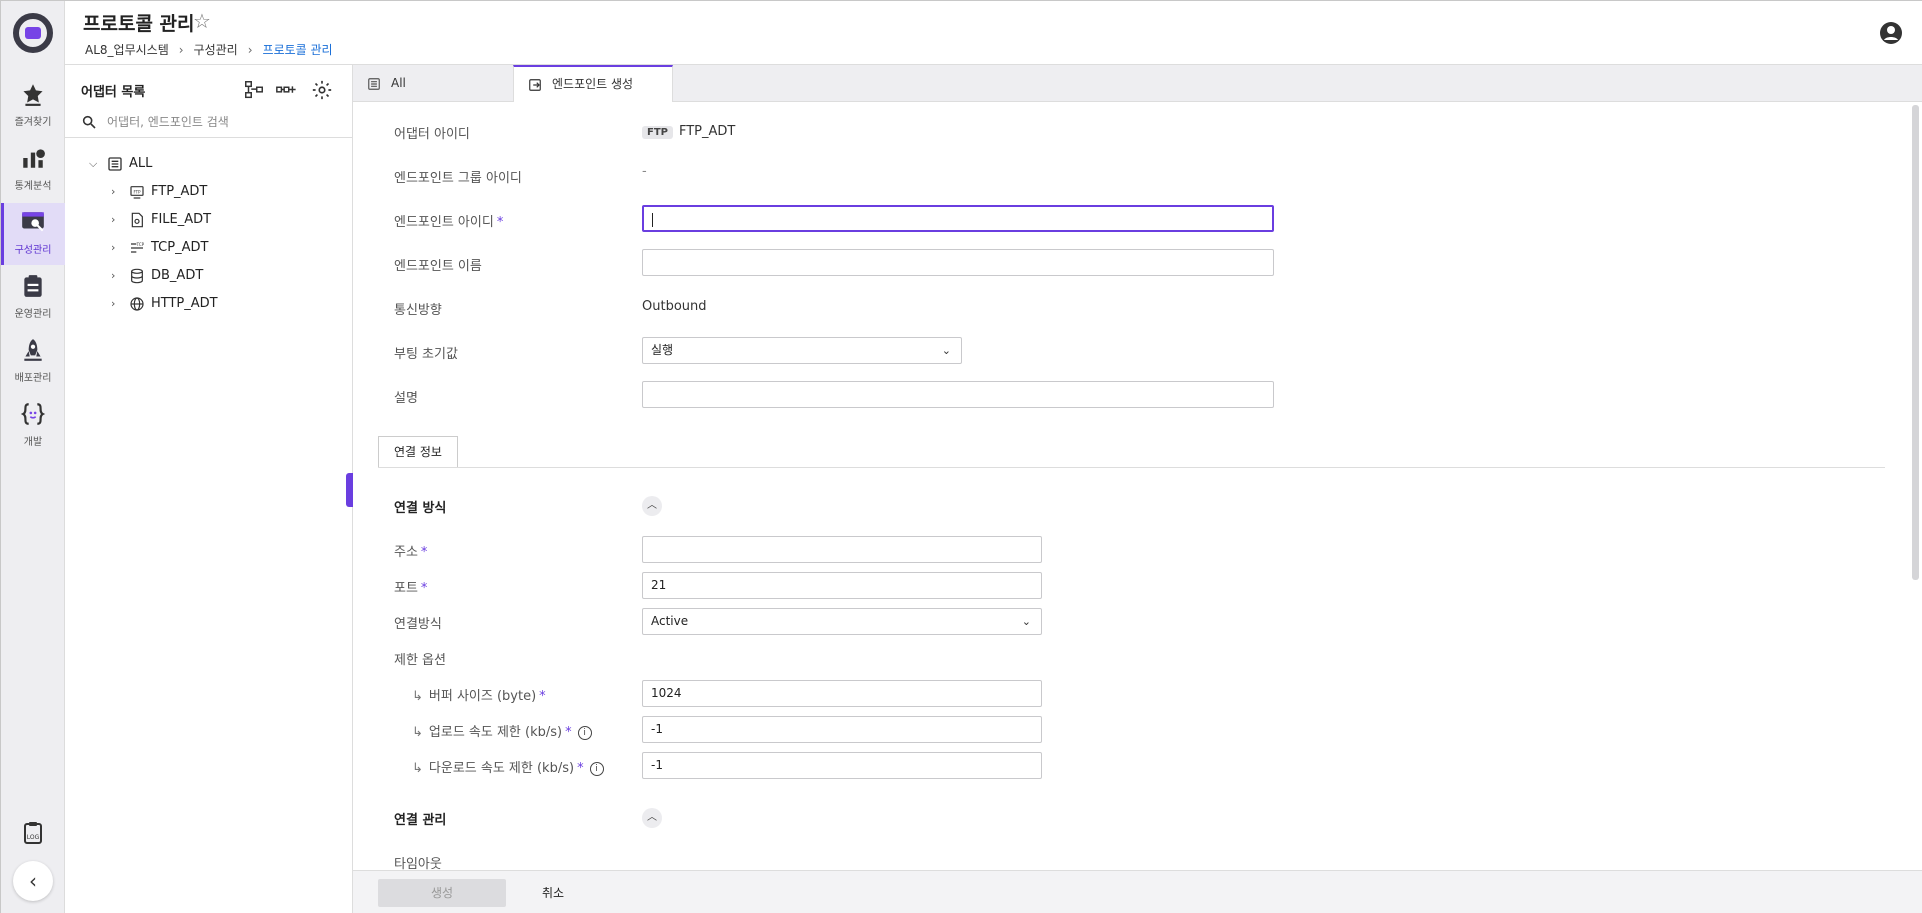  Describe the element at coordinates (458, 178) in the screenshot. I see `endpoint-group-label: 엔드포인트 그룹 아이디` at that location.